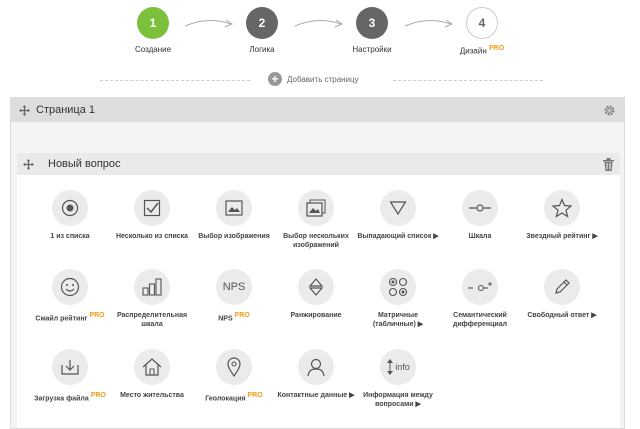  I want to click on type-smiley-rating: Смайл рейтинг PRO, so click(70, 296).